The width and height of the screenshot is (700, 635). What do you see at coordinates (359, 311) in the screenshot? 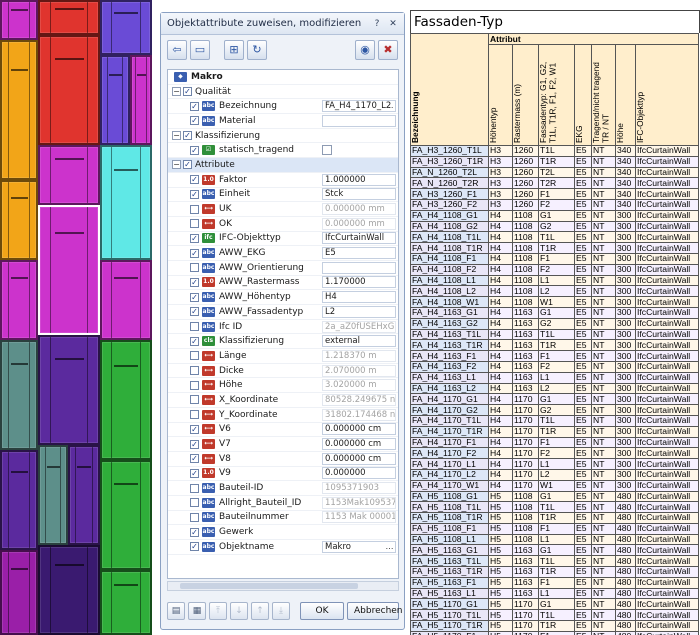
I see `attribute-value-field: L2` at bounding box center [359, 311].